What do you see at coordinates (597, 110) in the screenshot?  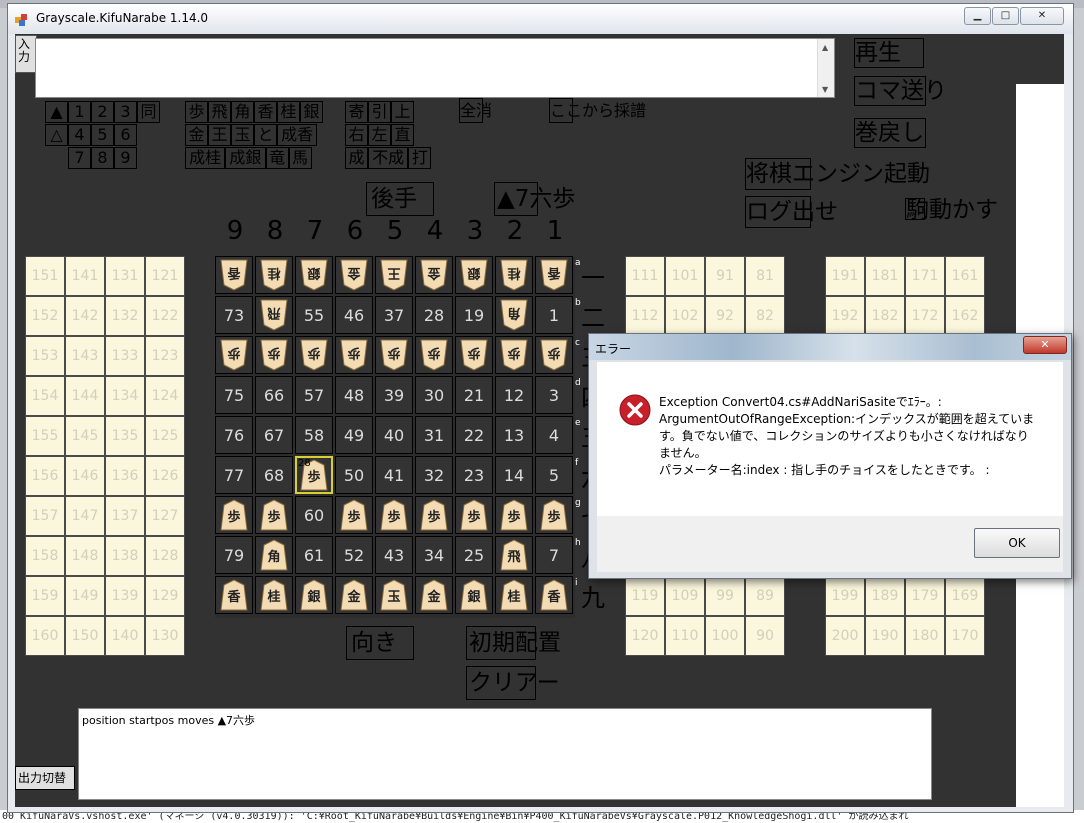 I see `record-from-here-button: ここから採譜` at bounding box center [597, 110].